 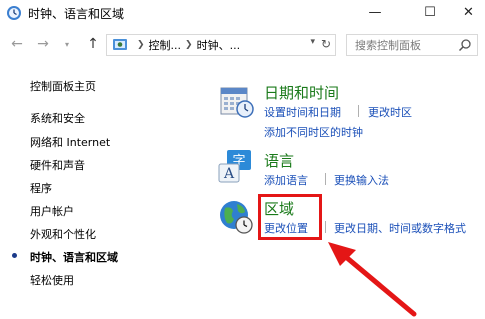 I want to click on sidebar-item-appearance: 外观和个性化, so click(x=63, y=234).